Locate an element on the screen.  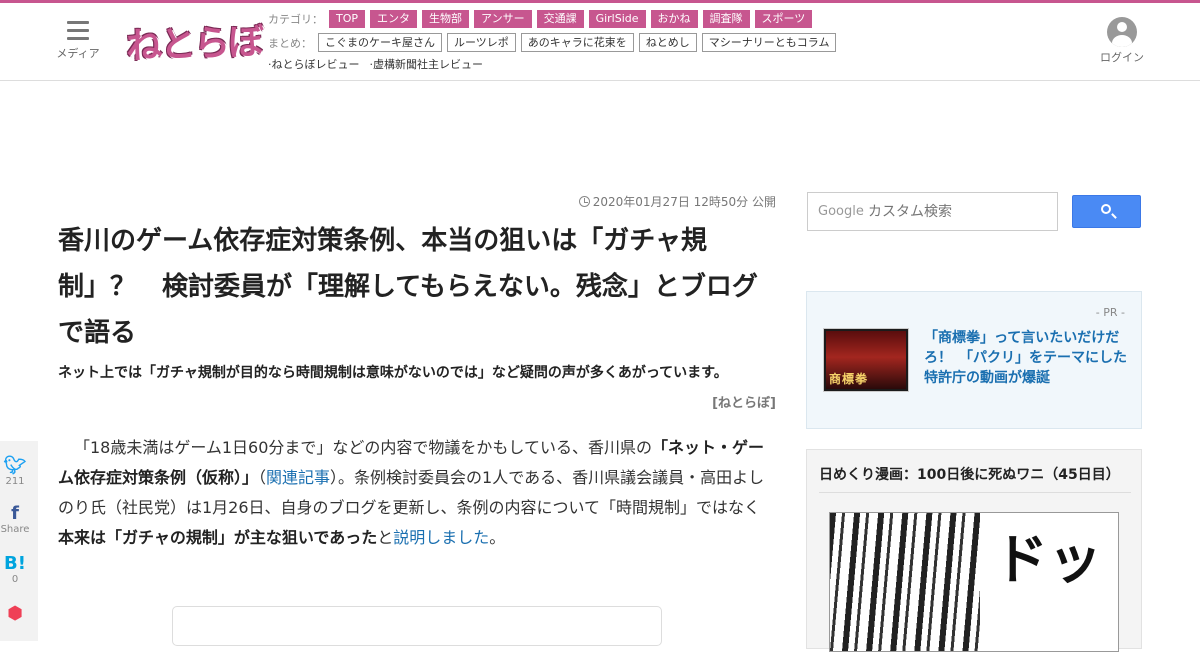
manga-sfx-text: ドッ is located at coordinates (1048, 559).